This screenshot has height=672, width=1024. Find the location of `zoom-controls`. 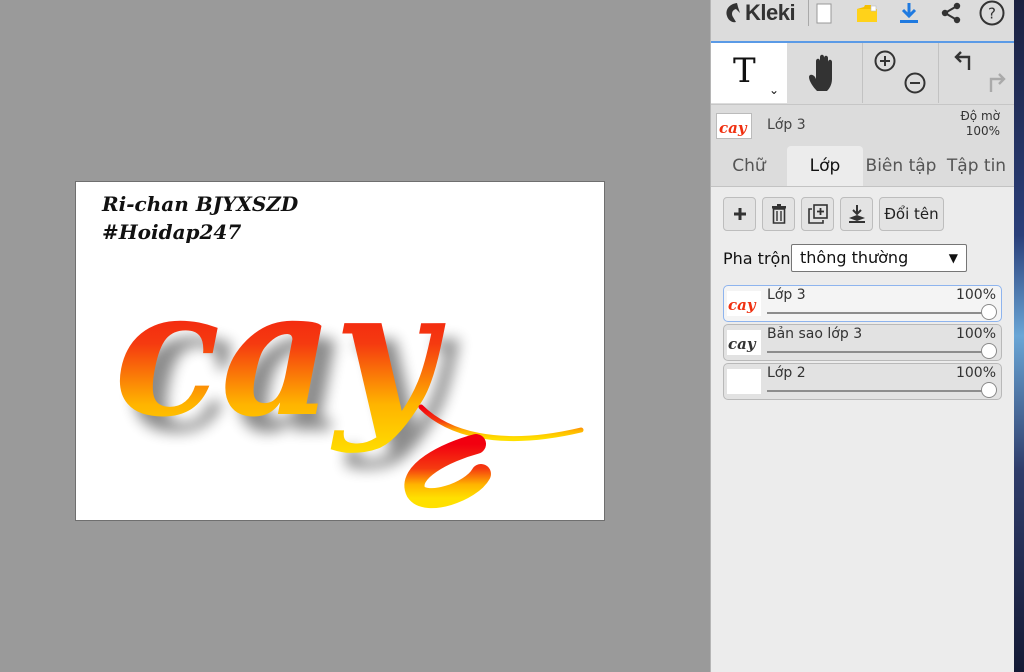

zoom-controls is located at coordinates (901, 73).